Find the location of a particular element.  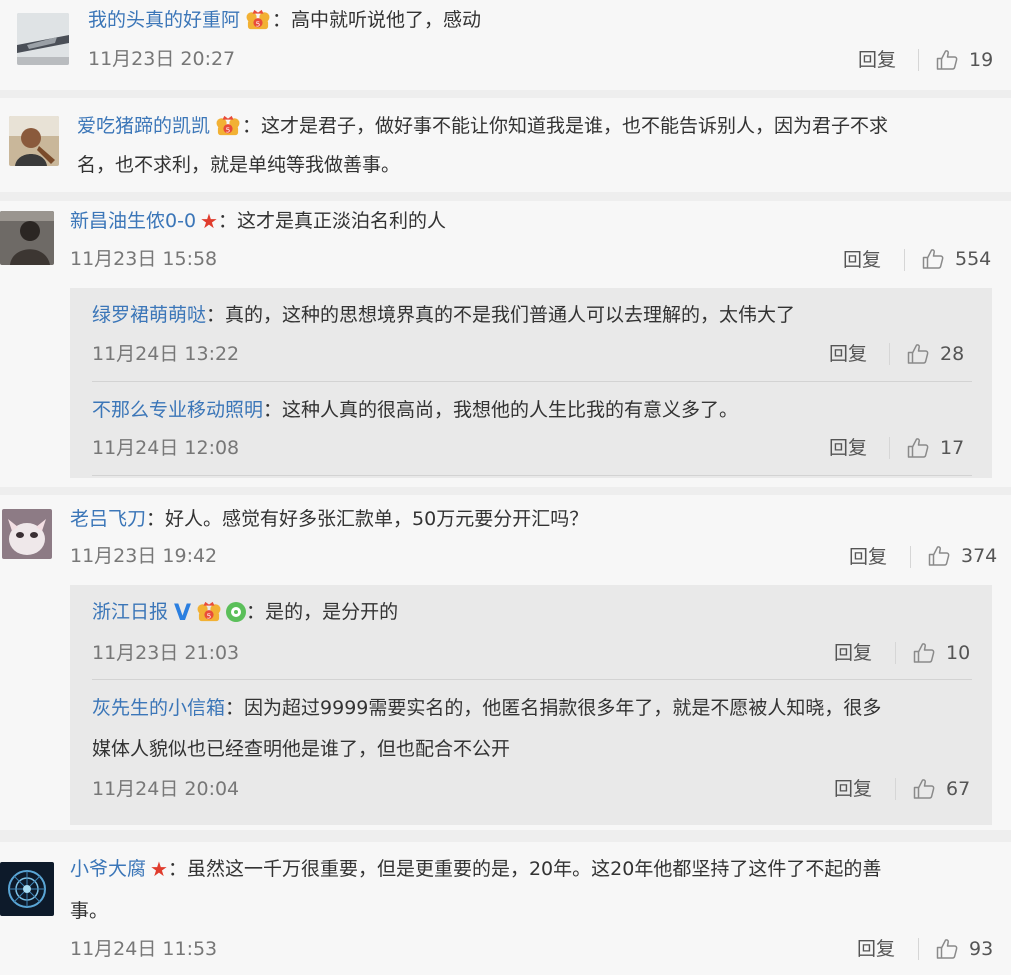

comment-text: 虽然这一千万很重要，但是更重要的是，20年。这20年他都坚持了这件了不起的善 is located at coordinates (534, 869).